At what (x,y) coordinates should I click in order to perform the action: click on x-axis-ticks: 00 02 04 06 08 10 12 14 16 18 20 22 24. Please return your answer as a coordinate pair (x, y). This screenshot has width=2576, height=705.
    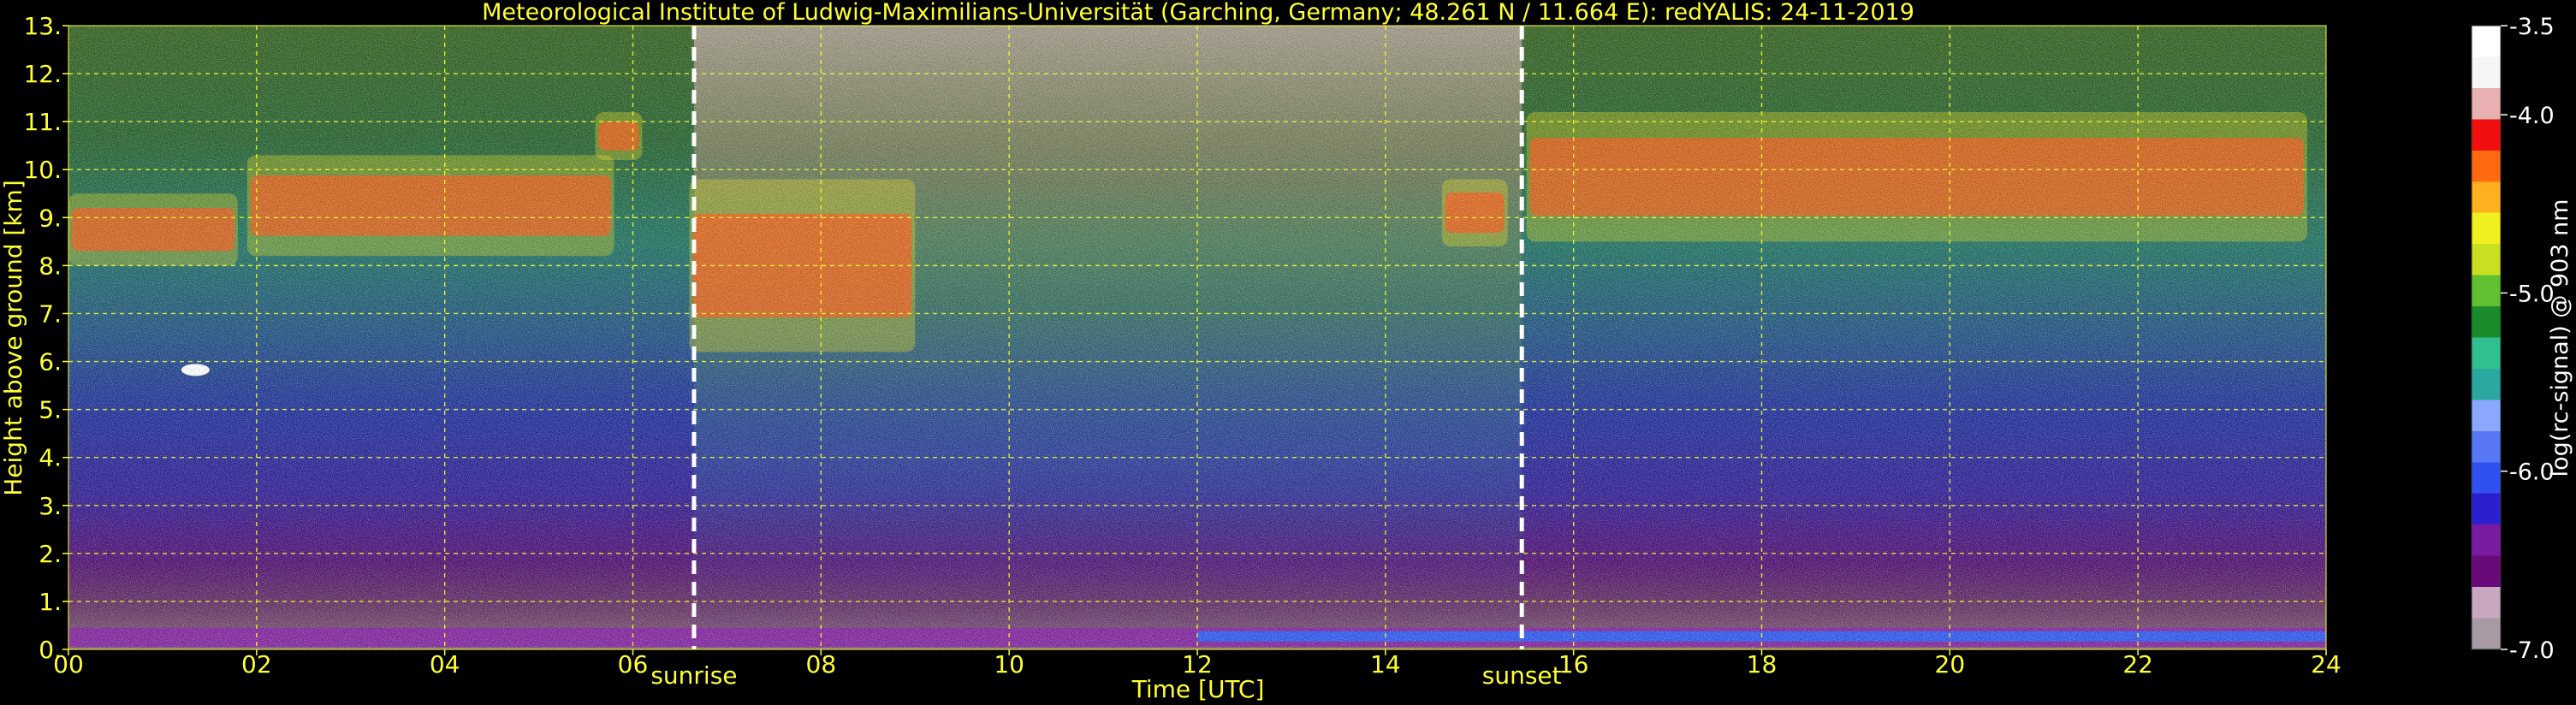
    Looking at the image, I should click on (1197, 663).